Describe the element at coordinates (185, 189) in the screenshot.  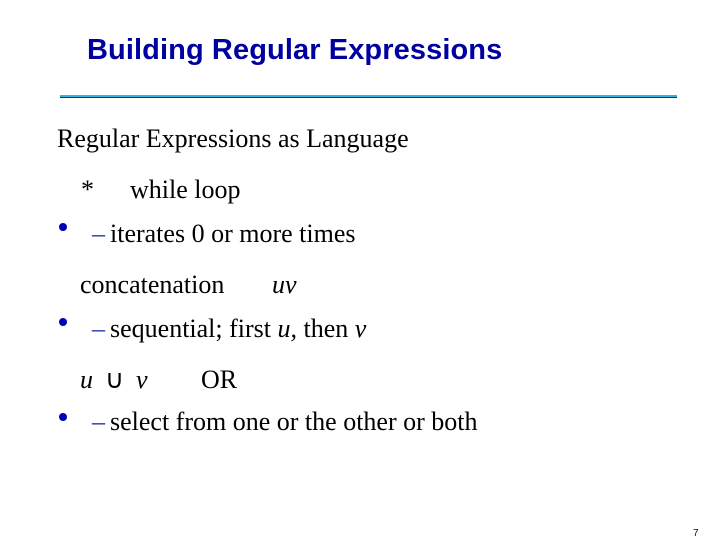
I see `bullet-label: while loop` at that location.